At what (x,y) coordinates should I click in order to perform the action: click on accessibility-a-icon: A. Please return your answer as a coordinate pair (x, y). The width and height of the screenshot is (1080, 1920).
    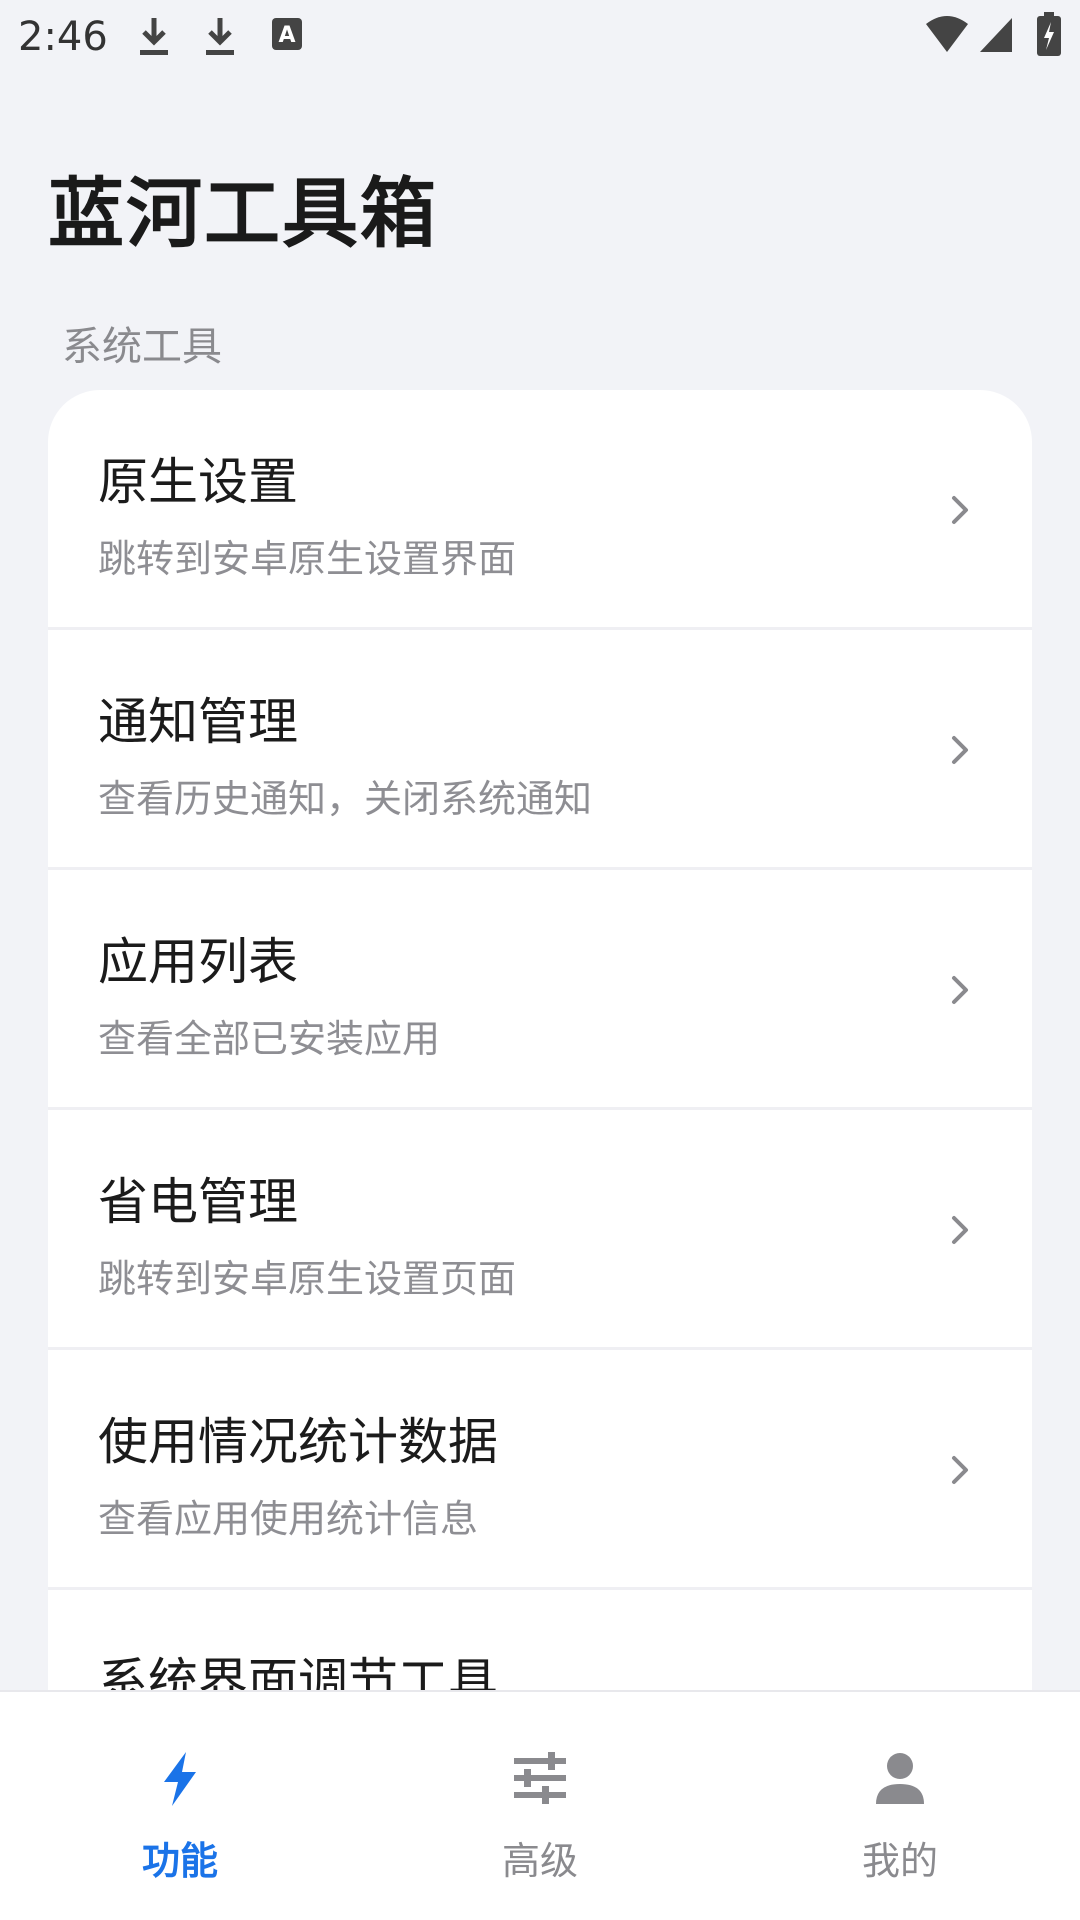
    Looking at the image, I should click on (287, 36).